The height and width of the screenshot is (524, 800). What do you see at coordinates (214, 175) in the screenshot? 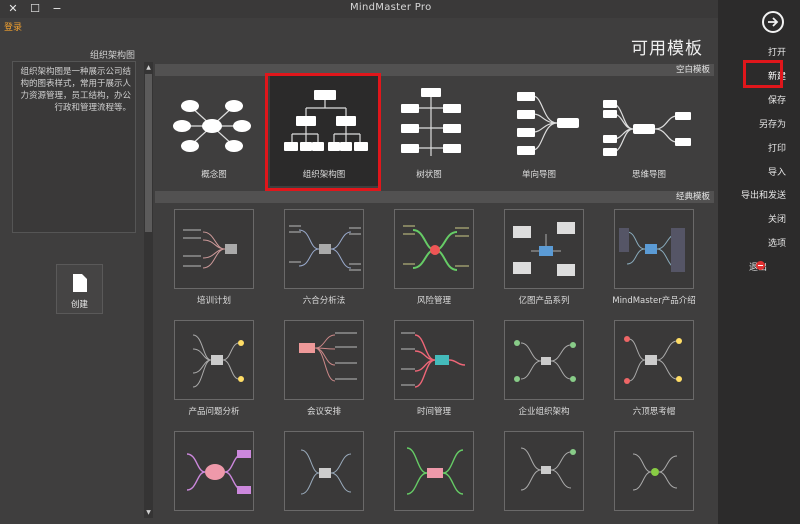
I see `template-label: 概念图` at bounding box center [214, 175].